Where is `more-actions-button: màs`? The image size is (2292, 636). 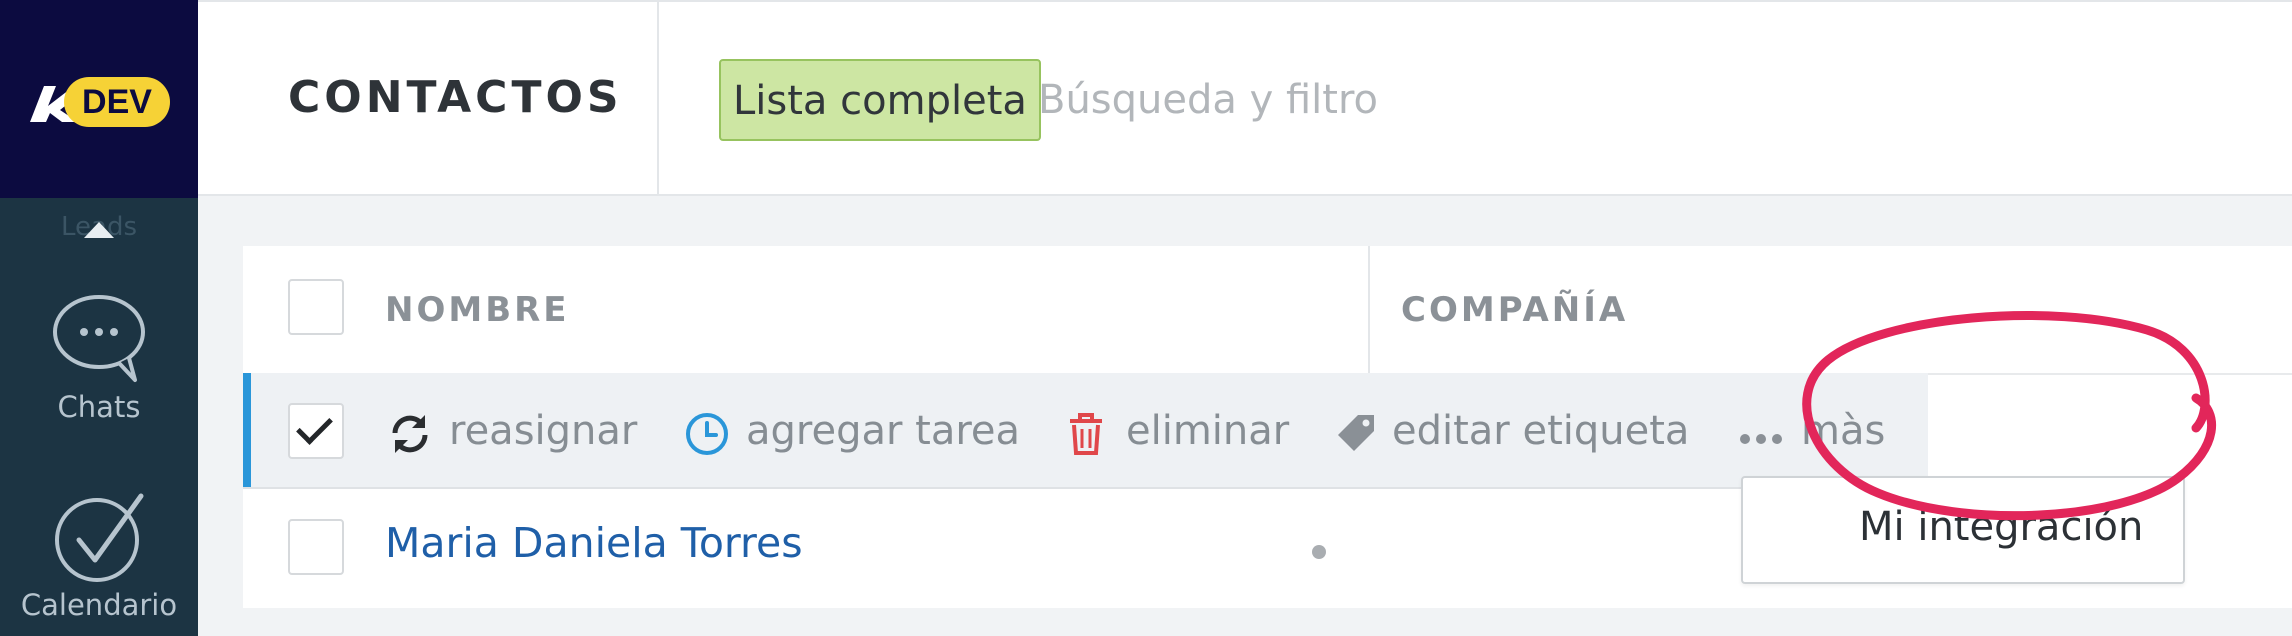 more-actions-button: màs is located at coordinates (1822, 431).